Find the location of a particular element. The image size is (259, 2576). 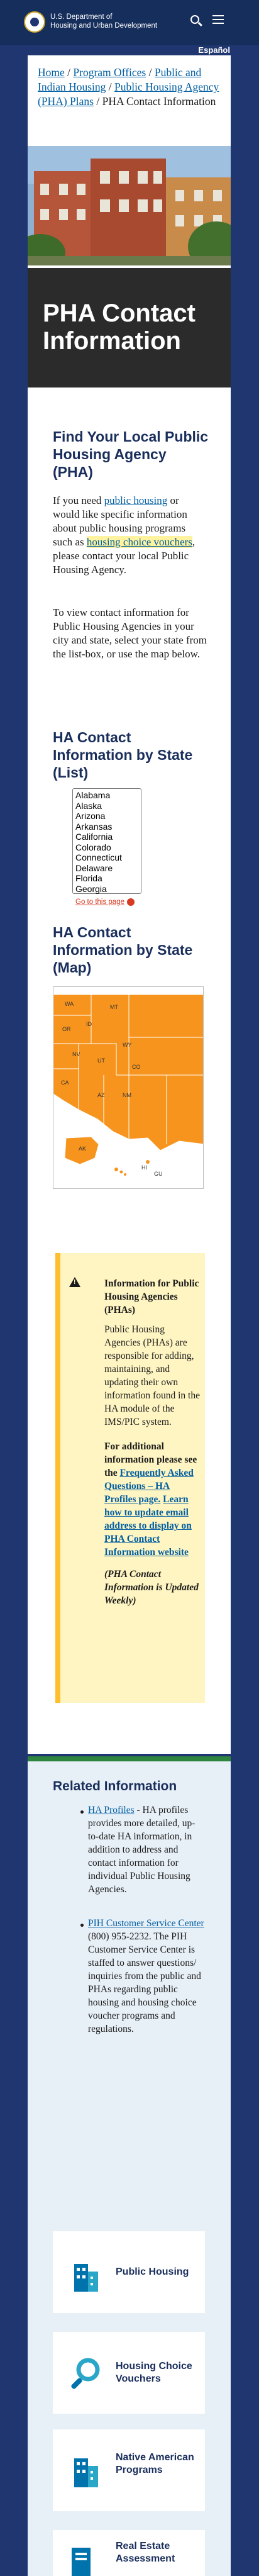

state-label: WA is located at coordinates (69, 1004).